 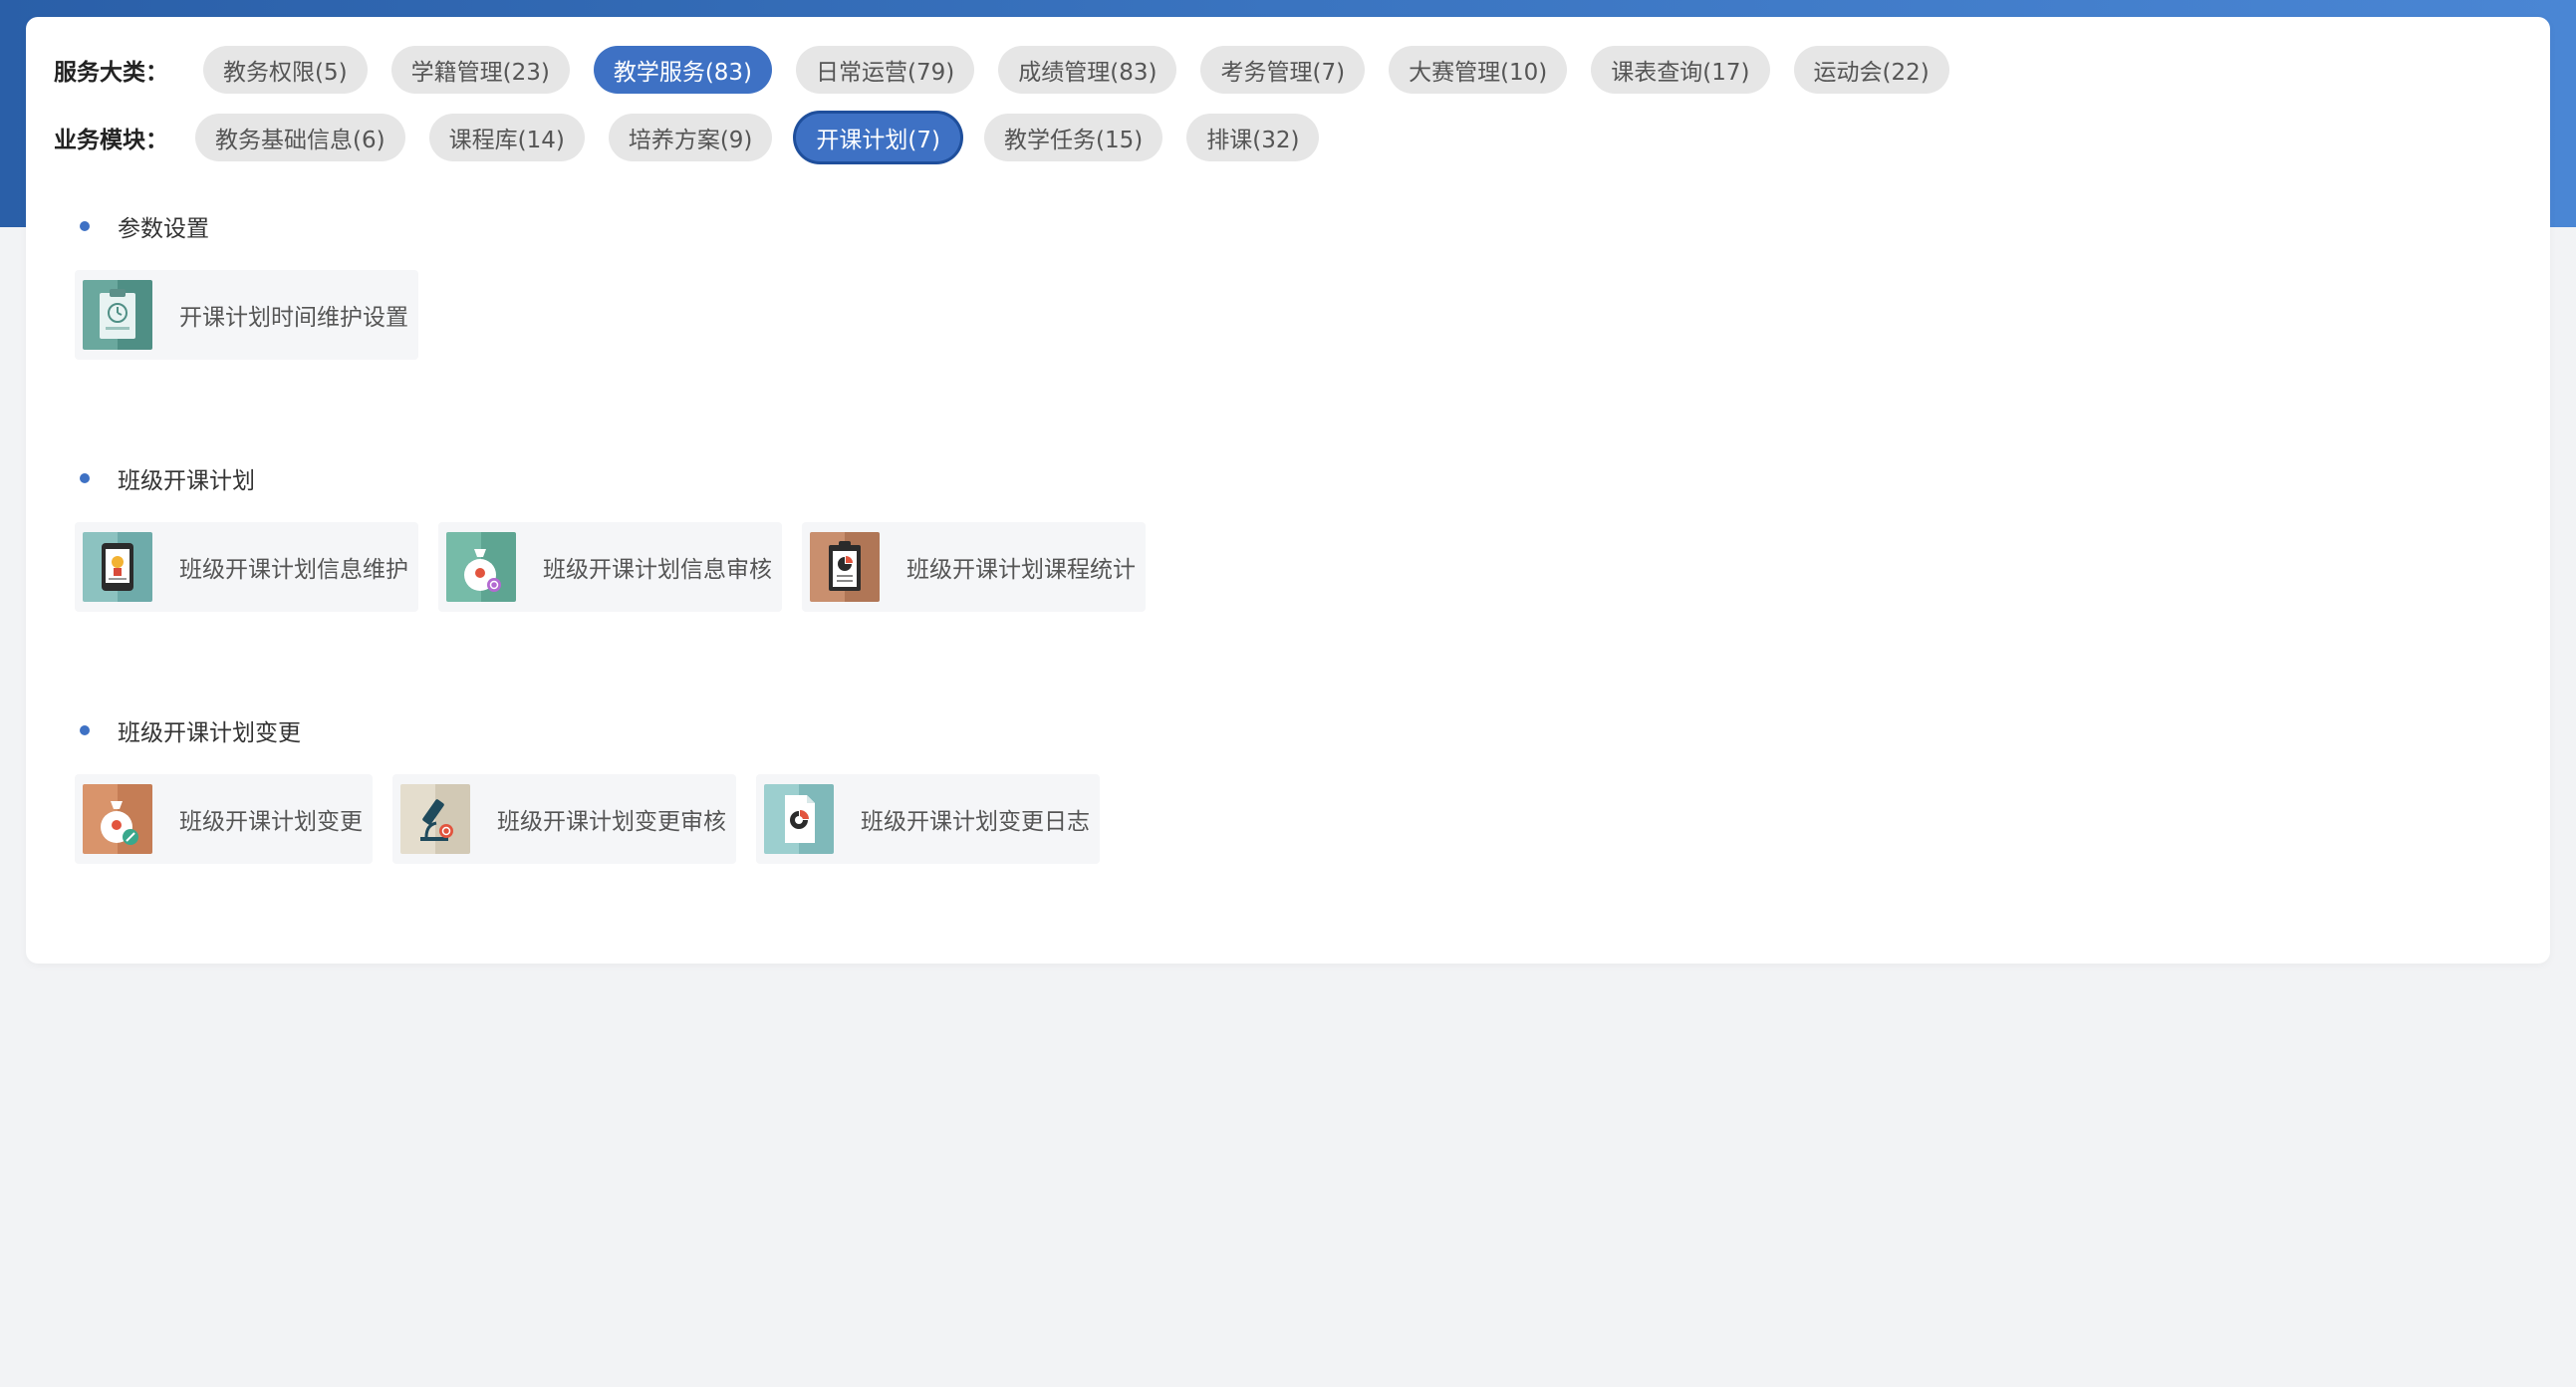 I want to click on section-title: 班级开课计划, so click(x=622, y=478).